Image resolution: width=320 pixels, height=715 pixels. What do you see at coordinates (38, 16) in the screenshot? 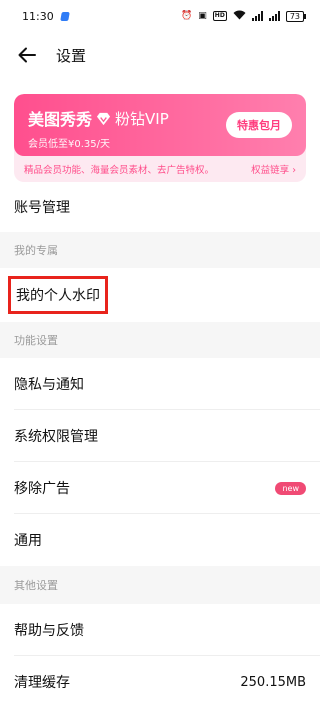
I see `status-time: 11:30` at bounding box center [38, 16].